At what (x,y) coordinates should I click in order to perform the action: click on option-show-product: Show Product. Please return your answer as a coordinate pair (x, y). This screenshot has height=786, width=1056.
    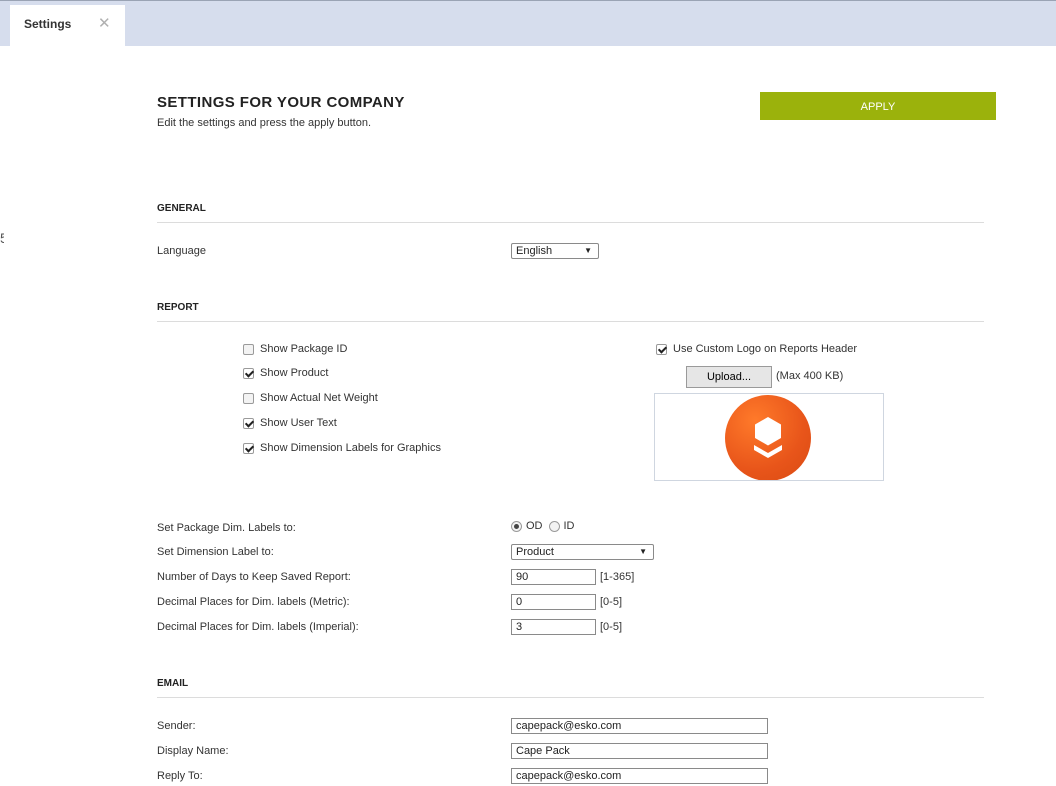
    Looking at the image, I should click on (285, 373).